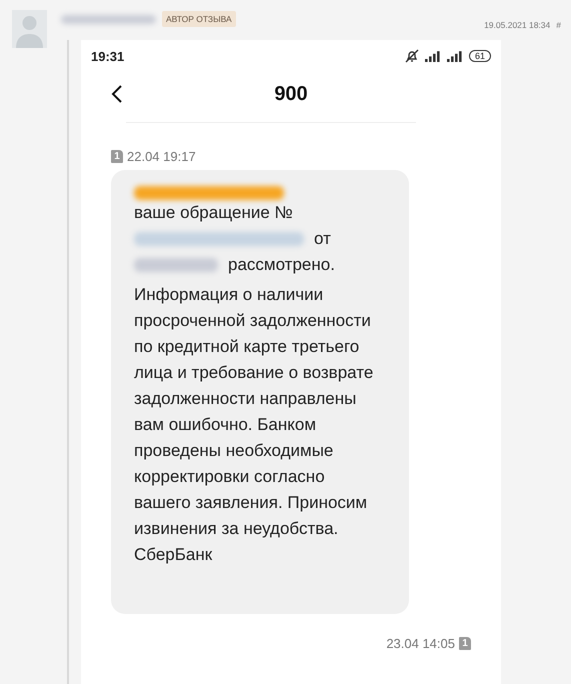 The image size is (571, 684). Describe the element at coordinates (291, 94) in the screenshot. I see `chat-title: 900` at that location.